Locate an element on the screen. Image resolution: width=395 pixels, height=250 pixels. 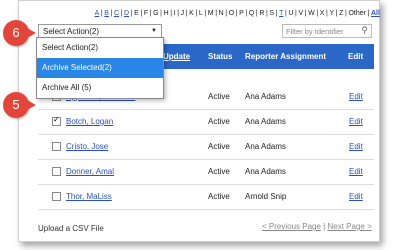
table-row: Donner, Amal Active Ana Adams Edit is located at coordinates (206, 172).